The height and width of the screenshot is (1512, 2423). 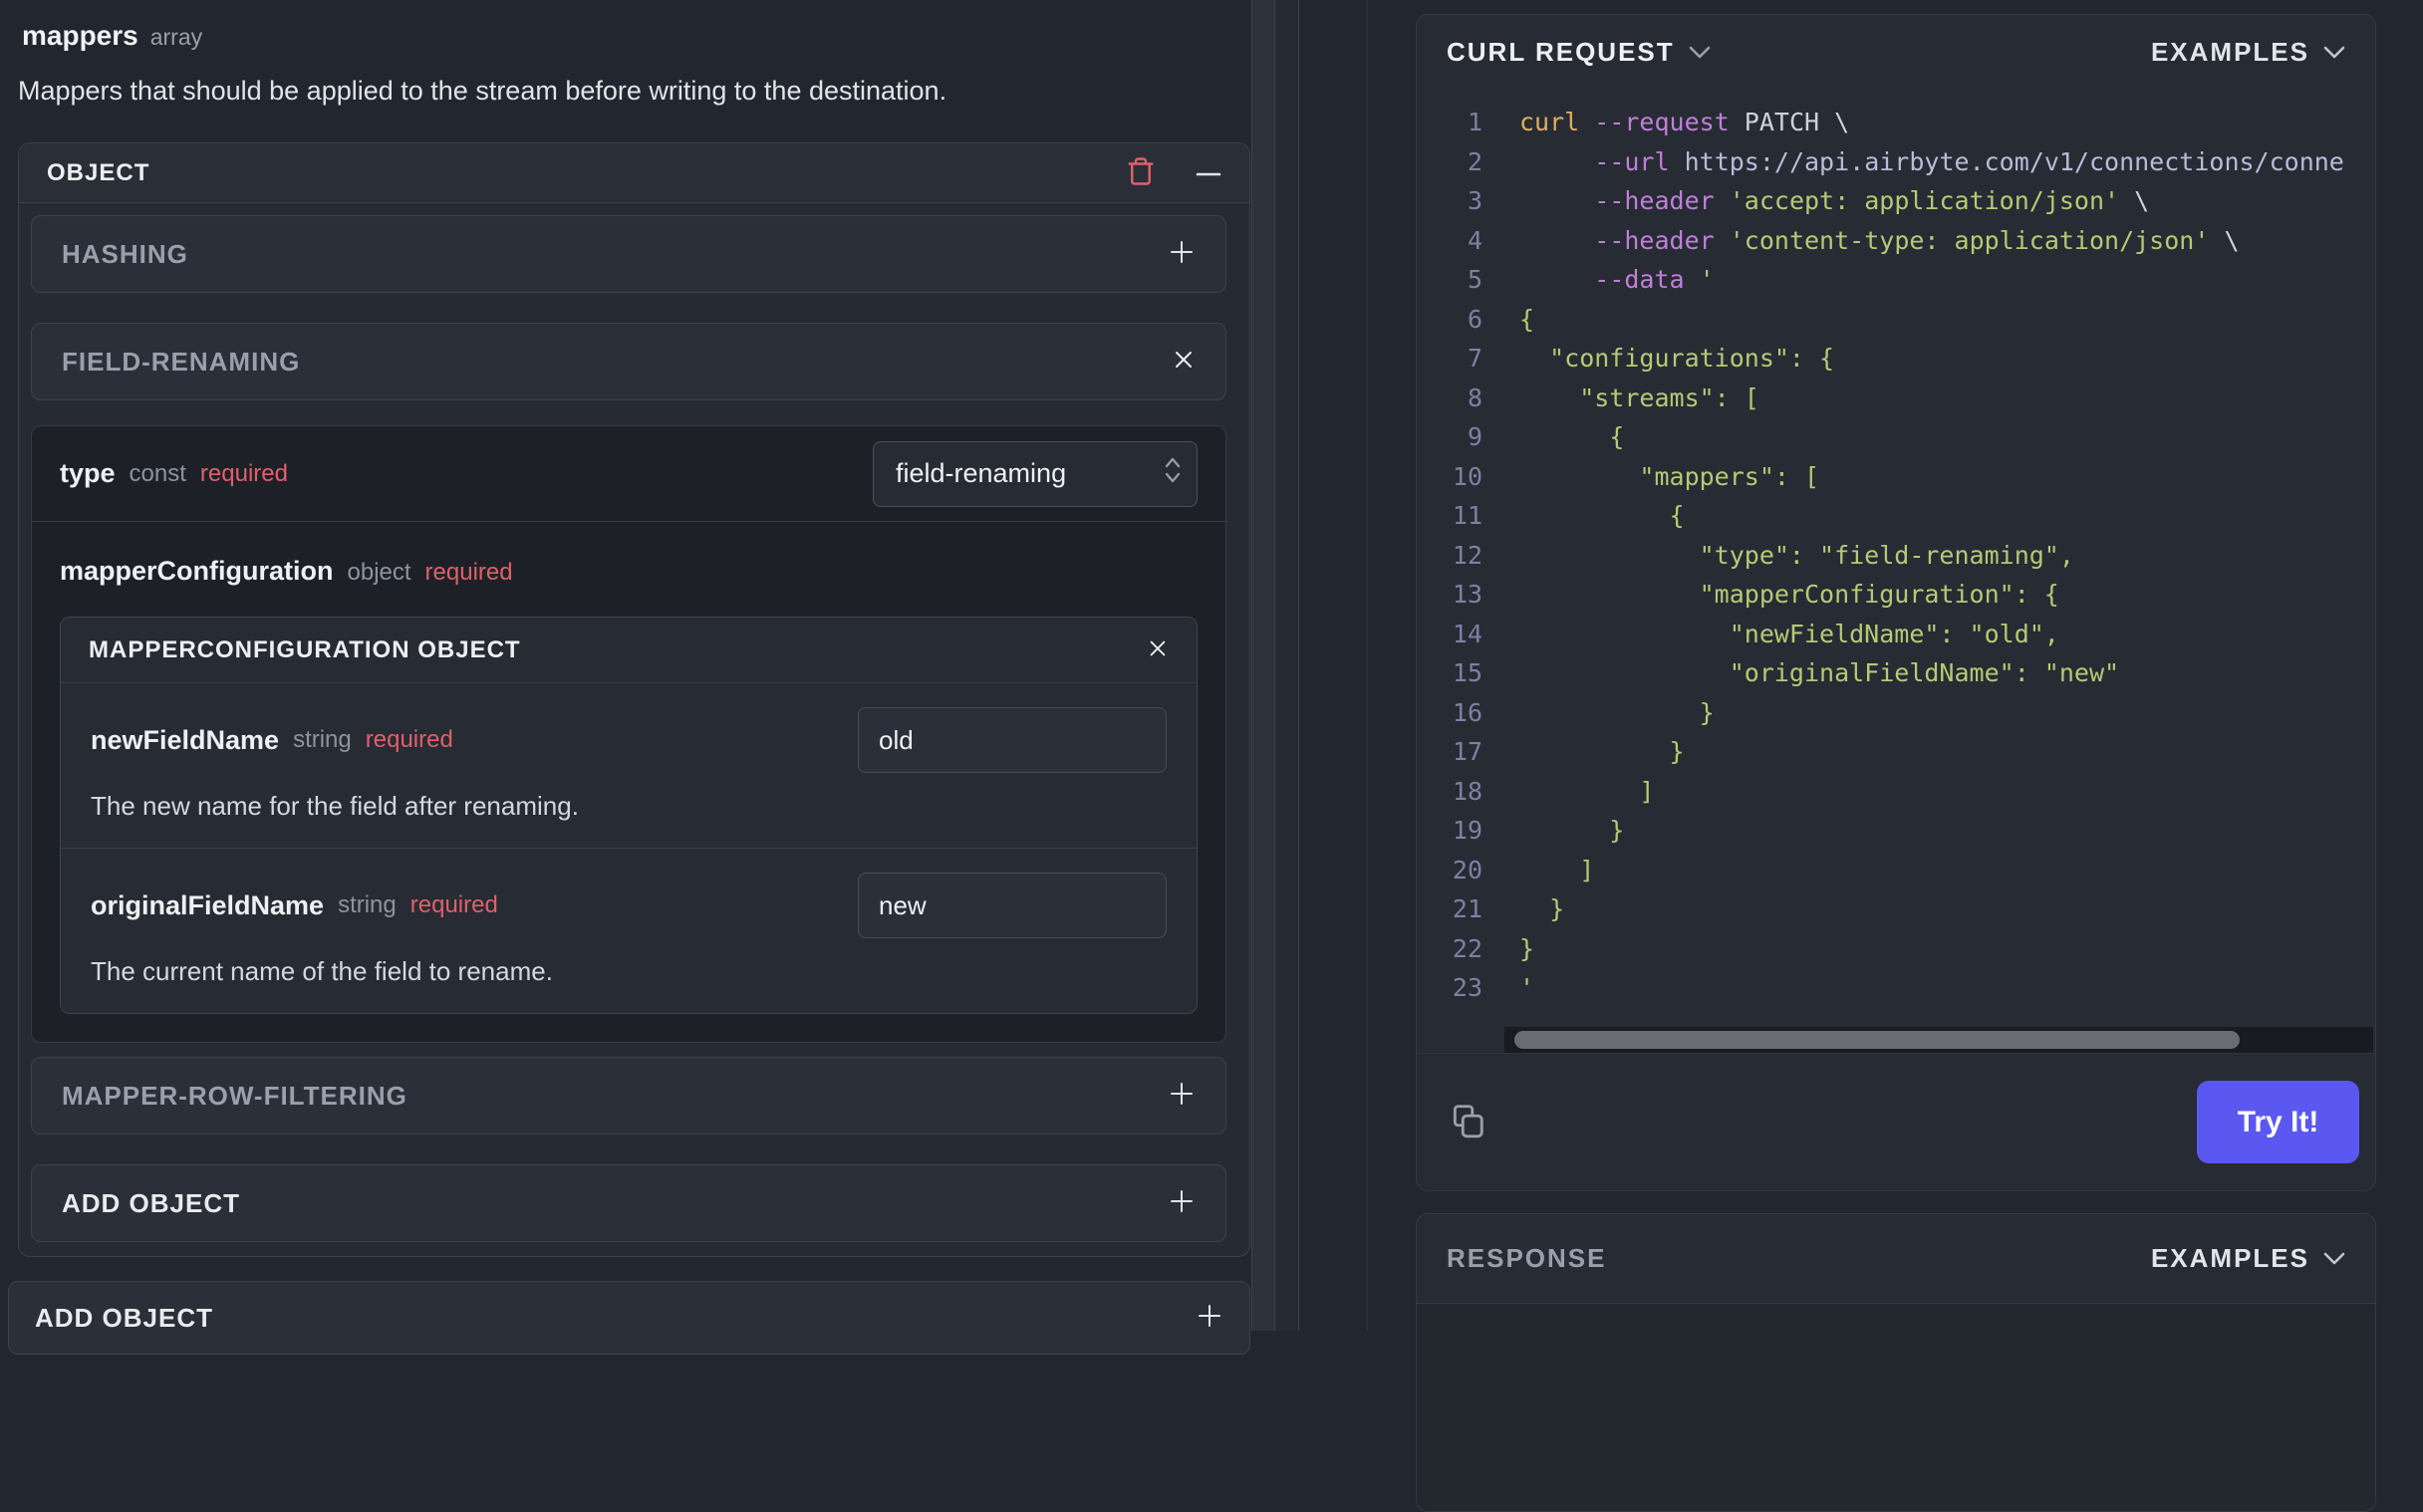 What do you see at coordinates (98, 172) in the screenshot?
I see `object-card-title: OBJECT` at bounding box center [98, 172].